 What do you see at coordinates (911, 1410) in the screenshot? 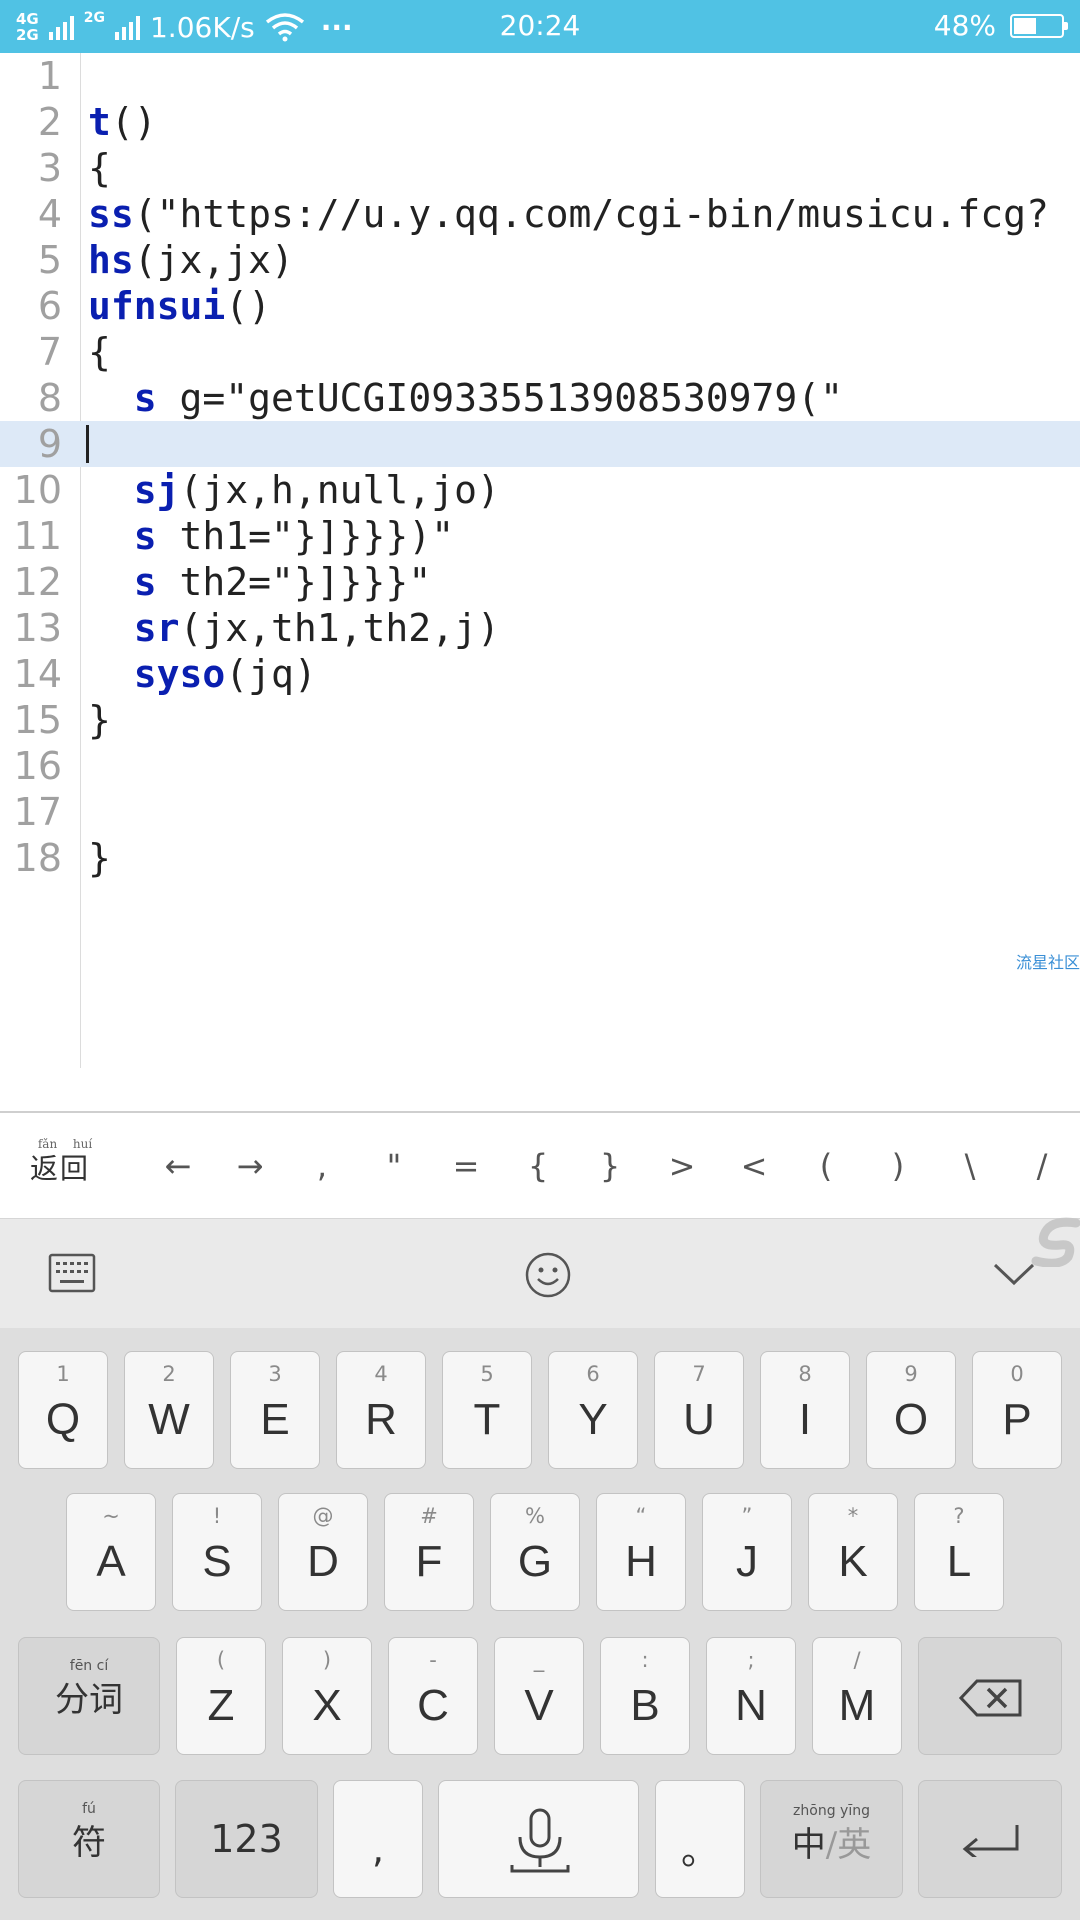
I see `key-o: 9O` at bounding box center [911, 1410].